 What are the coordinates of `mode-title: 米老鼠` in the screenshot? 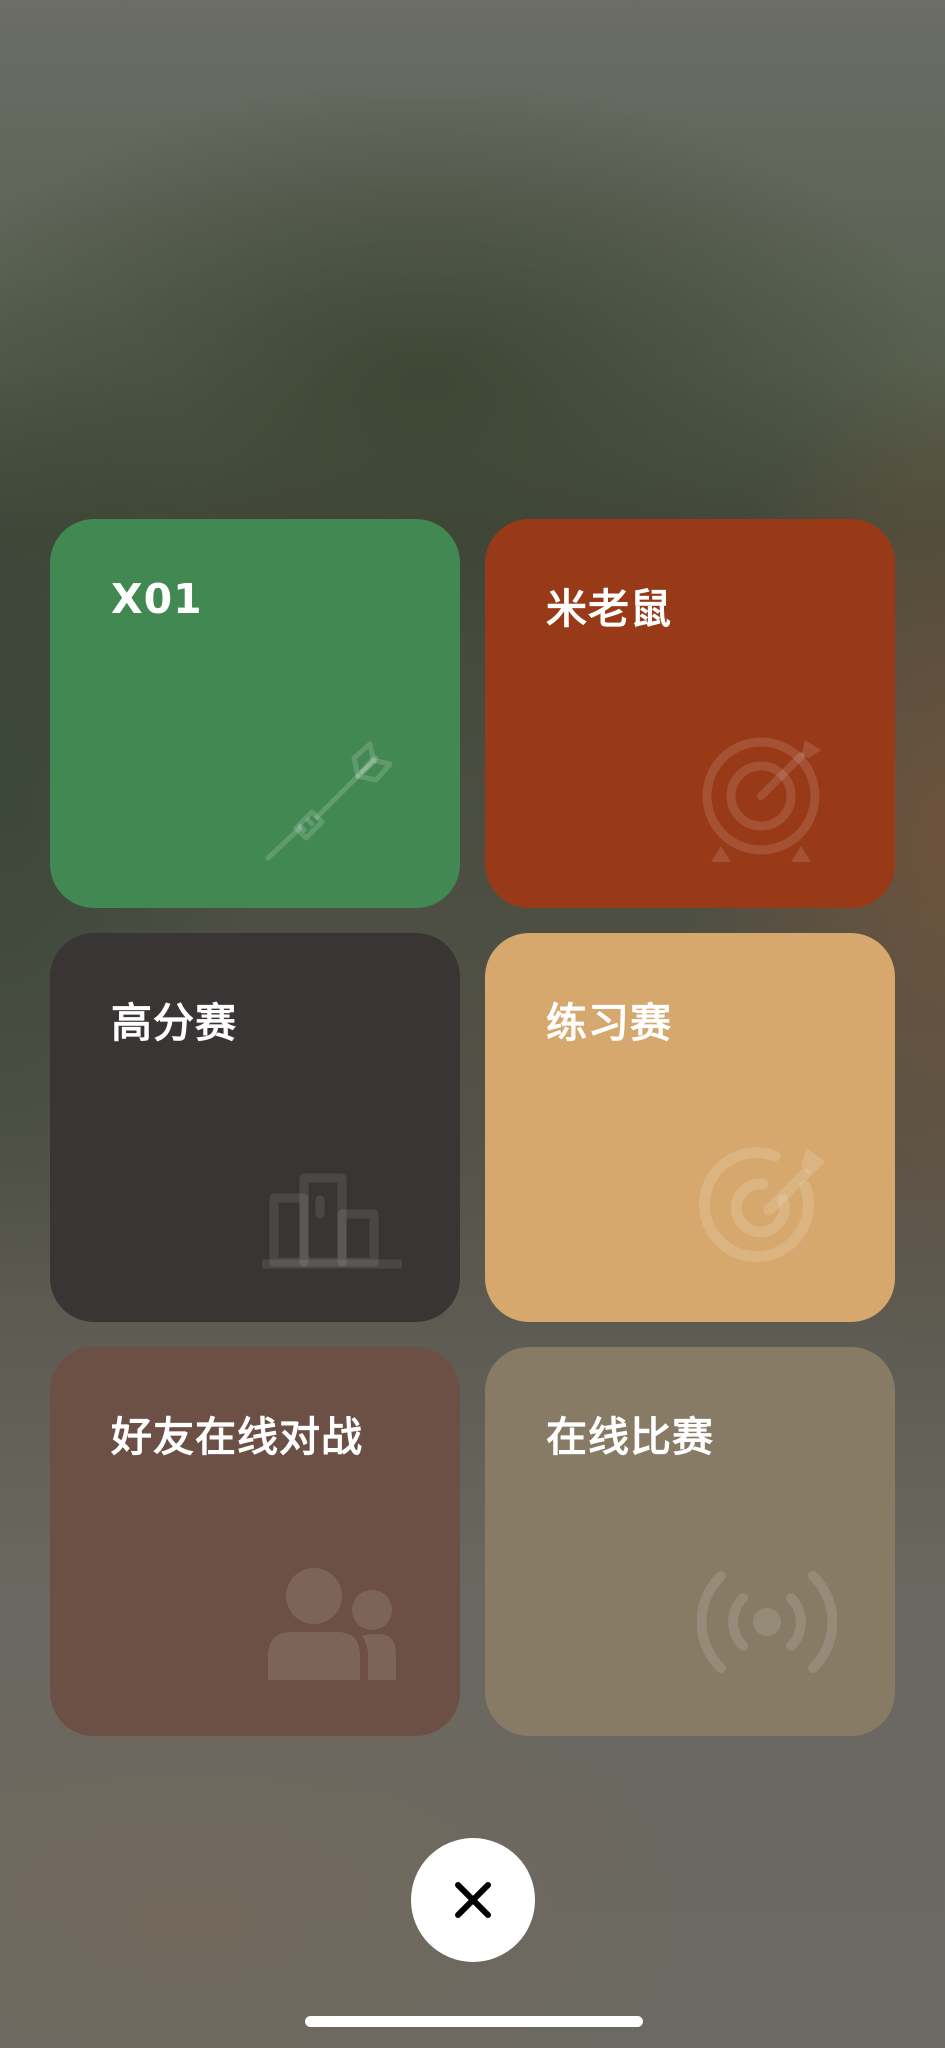 It's located at (609, 609).